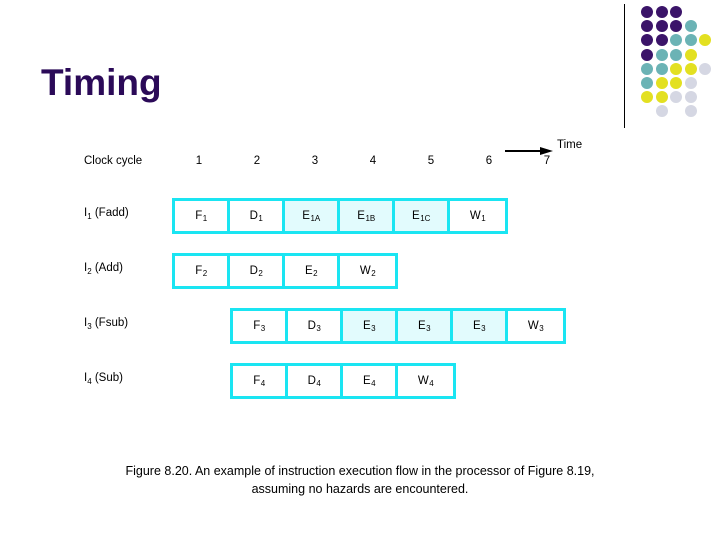 This screenshot has height=540, width=720. I want to click on stage-cell-index: 1C, so click(425, 218).